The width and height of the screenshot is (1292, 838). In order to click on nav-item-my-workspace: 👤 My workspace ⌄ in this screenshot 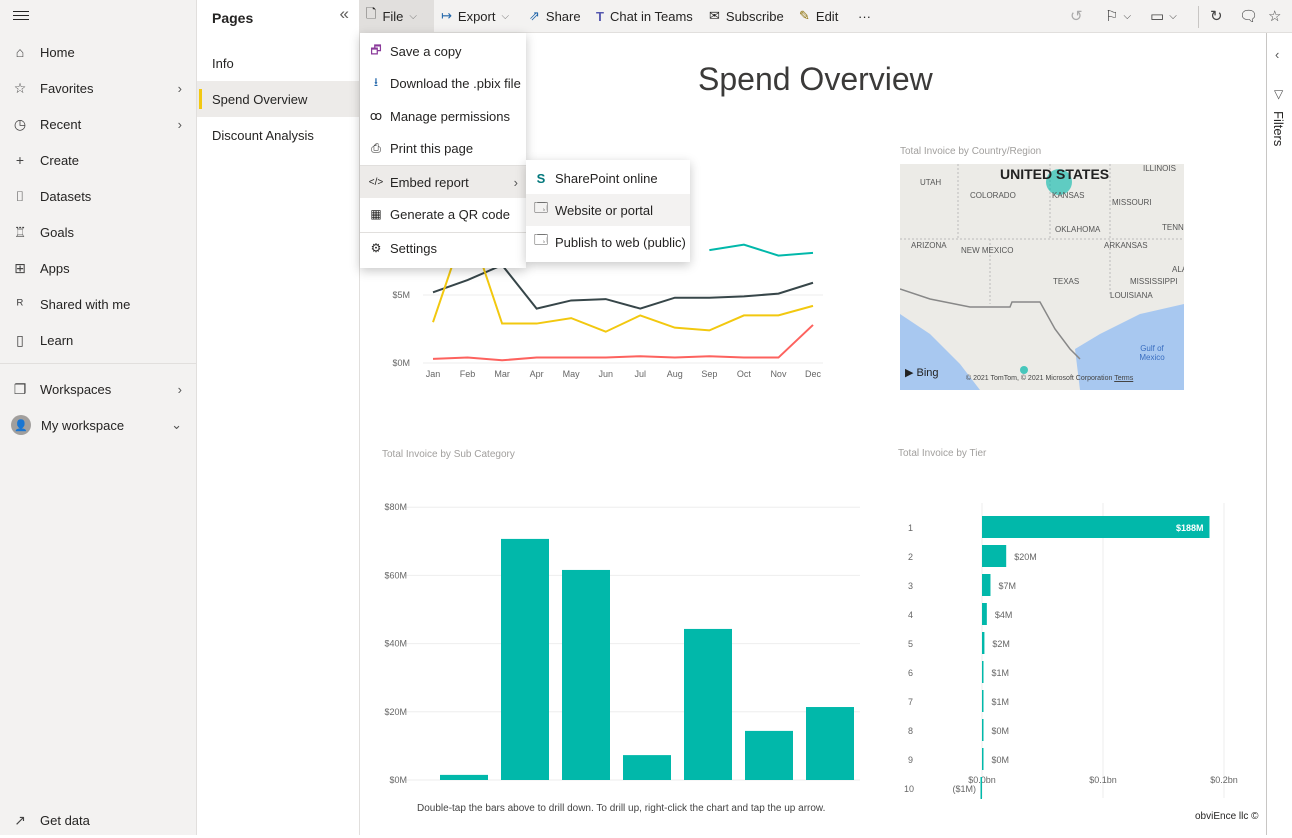, I will do `click(98, 425)`.